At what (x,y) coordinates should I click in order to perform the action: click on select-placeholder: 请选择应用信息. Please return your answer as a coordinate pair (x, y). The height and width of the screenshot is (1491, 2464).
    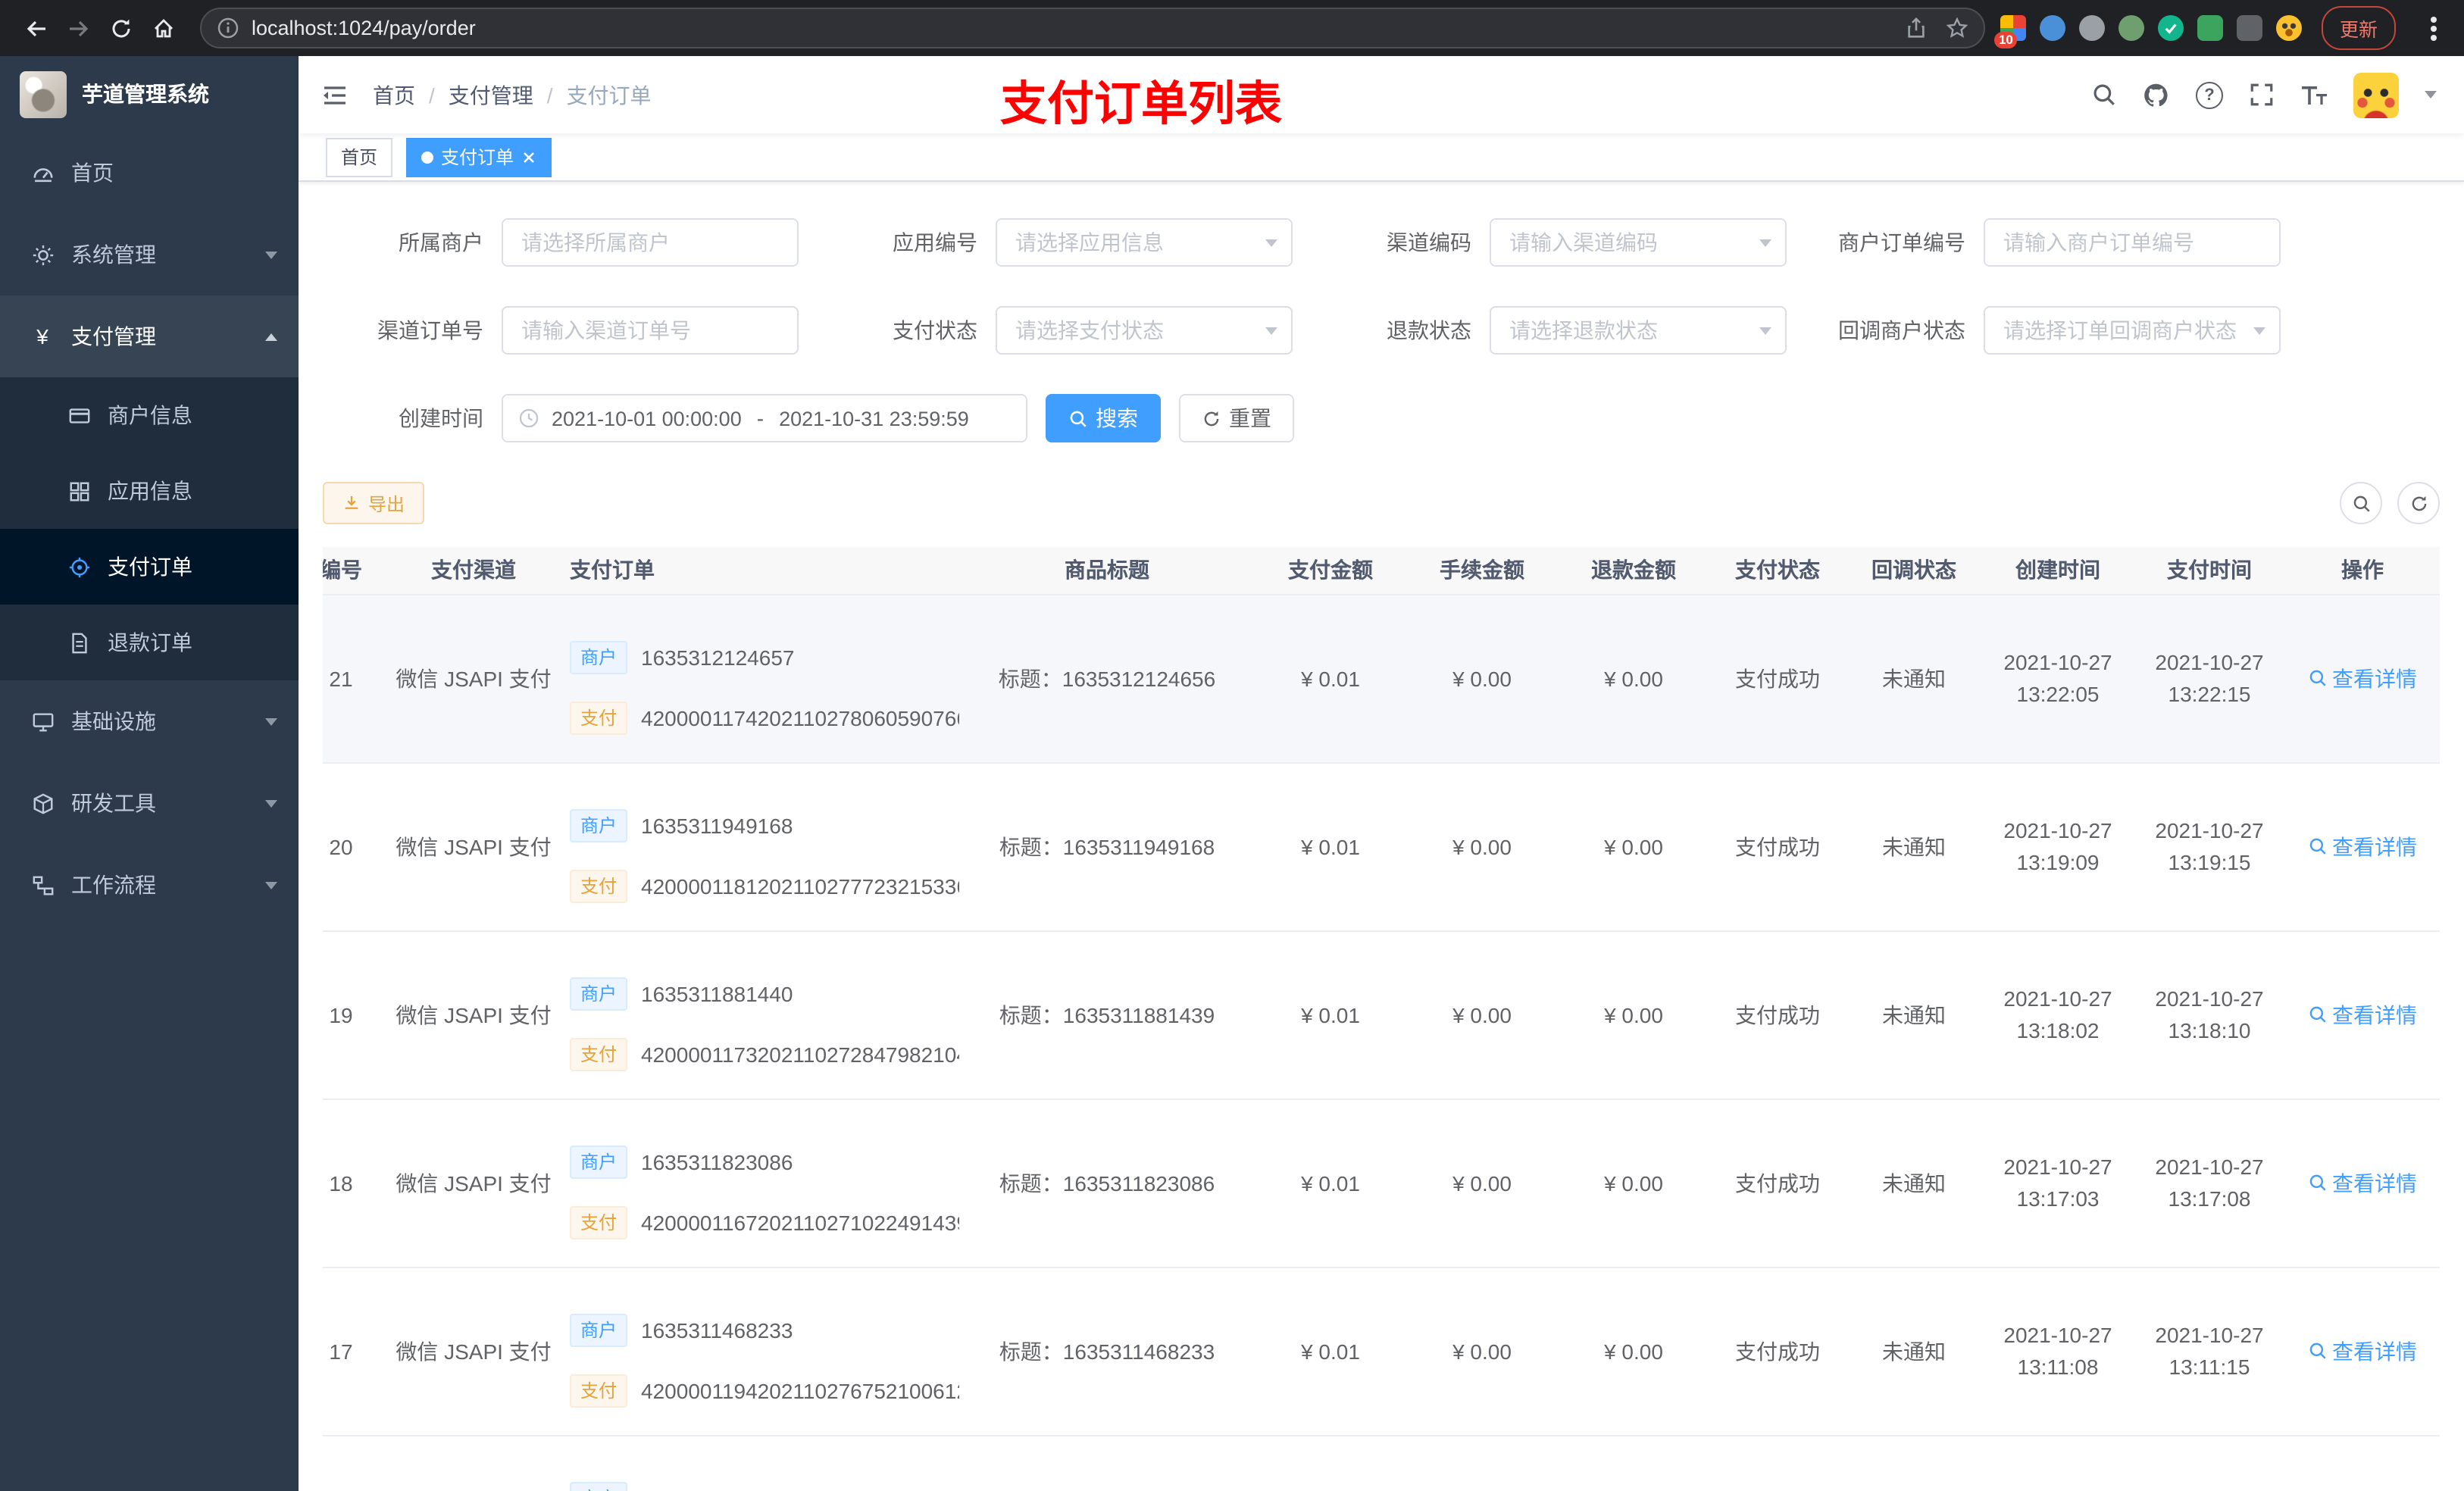
    Looking at the image, I should click on (1089, 242).